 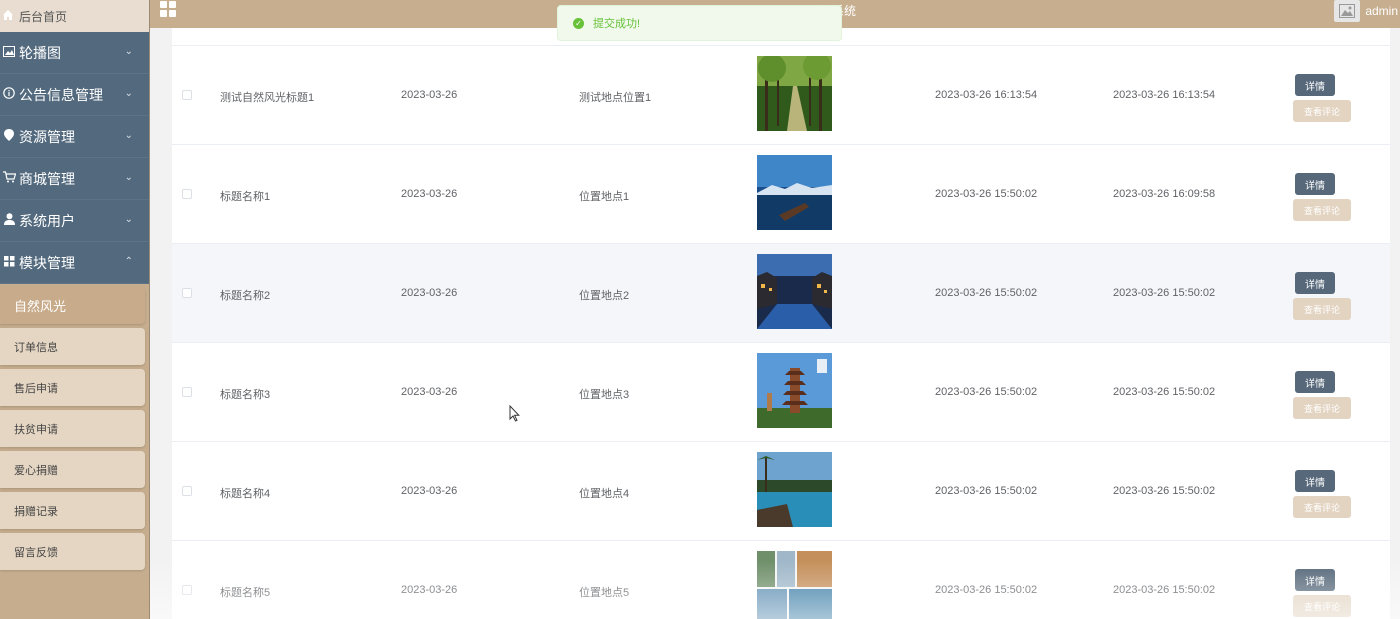 What do you see at coordinates (72, 551) in the screenshot?
I see `submenu-feedback: 留言反馈` at bounding box center [72, 551].